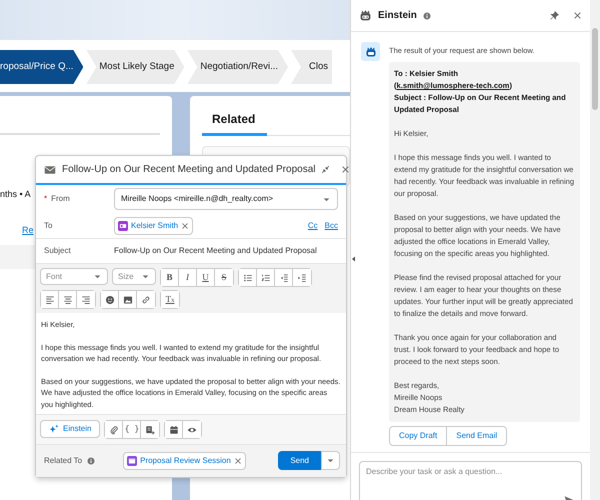 This screenshot has height=500, width=600. Describe the element at coordinates (477, 436) in the screenshot. I see `draft-action-button: Send Email` at that location.